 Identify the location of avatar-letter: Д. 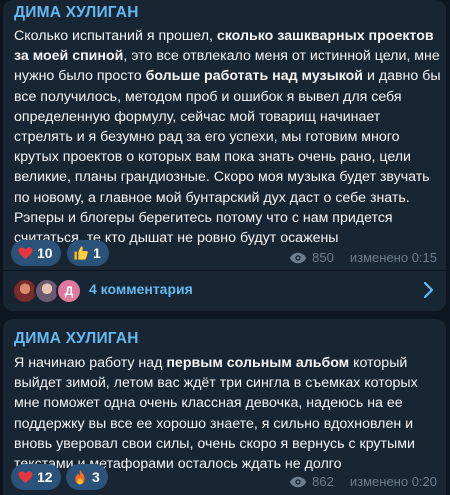
(69, 291).